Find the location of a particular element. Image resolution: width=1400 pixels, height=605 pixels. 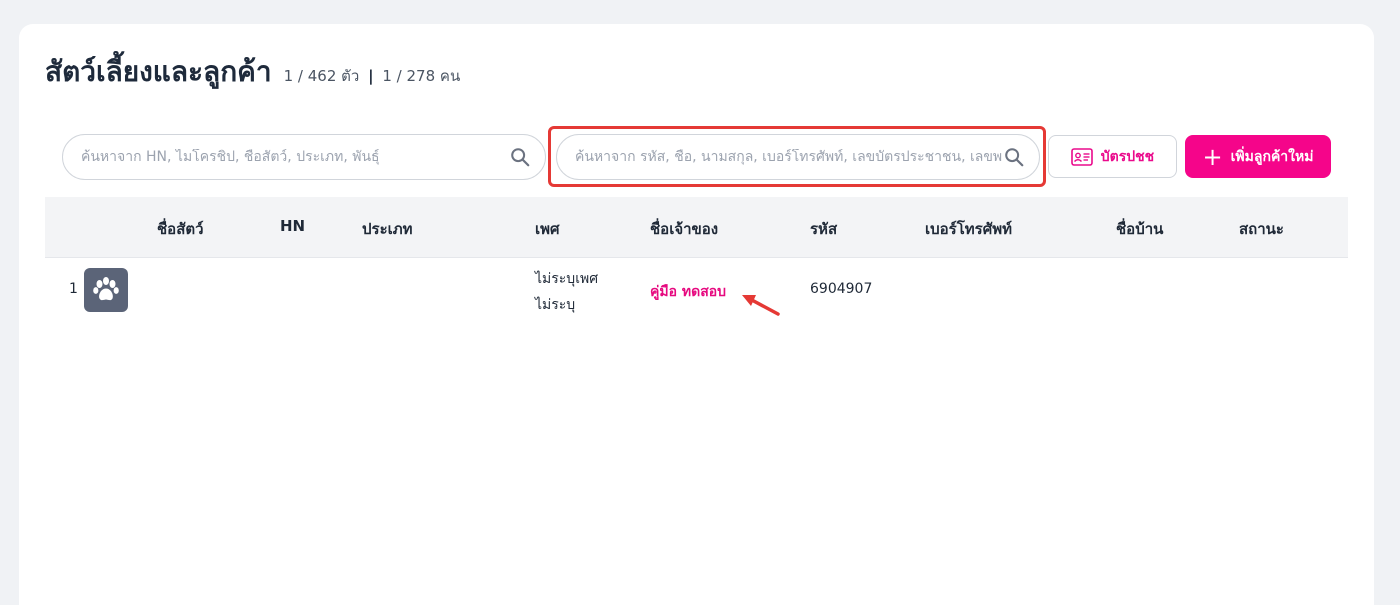

customer-count: 1 / 278 คน is located at coordinates (421, 76).